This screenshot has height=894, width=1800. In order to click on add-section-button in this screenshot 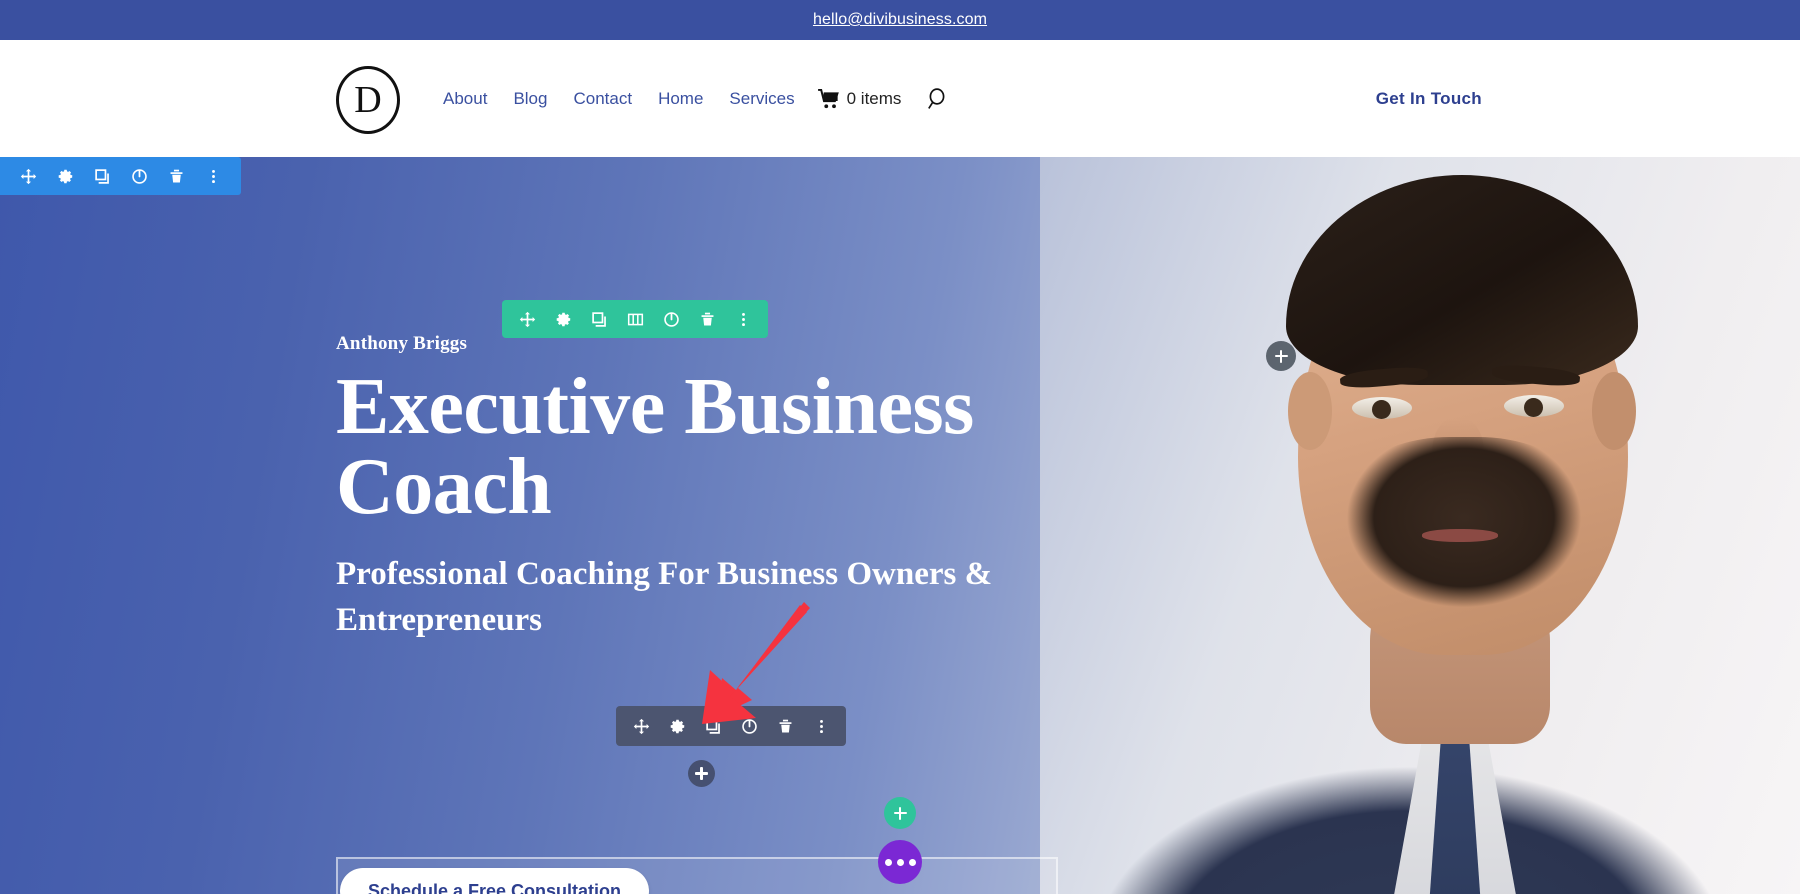, I will do `click(900, 813)`.